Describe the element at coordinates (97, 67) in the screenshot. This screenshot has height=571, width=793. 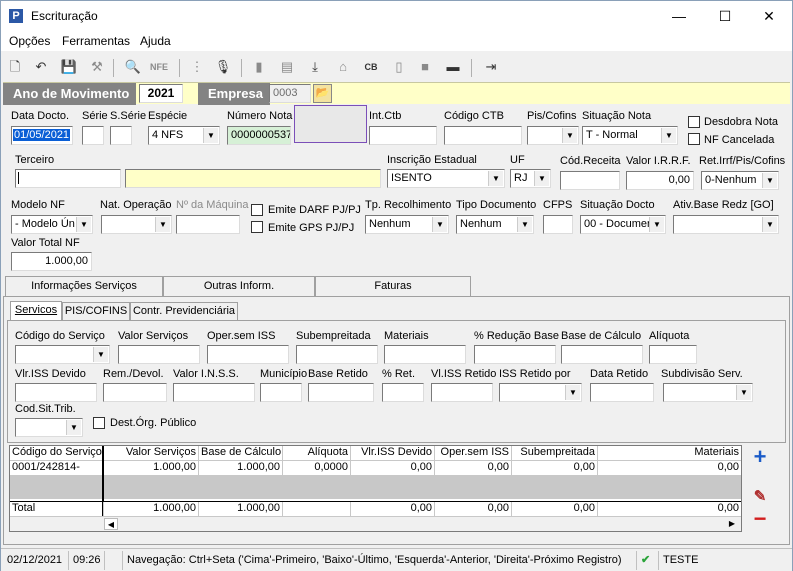
I see `tools-icon: ⚒` at that location.